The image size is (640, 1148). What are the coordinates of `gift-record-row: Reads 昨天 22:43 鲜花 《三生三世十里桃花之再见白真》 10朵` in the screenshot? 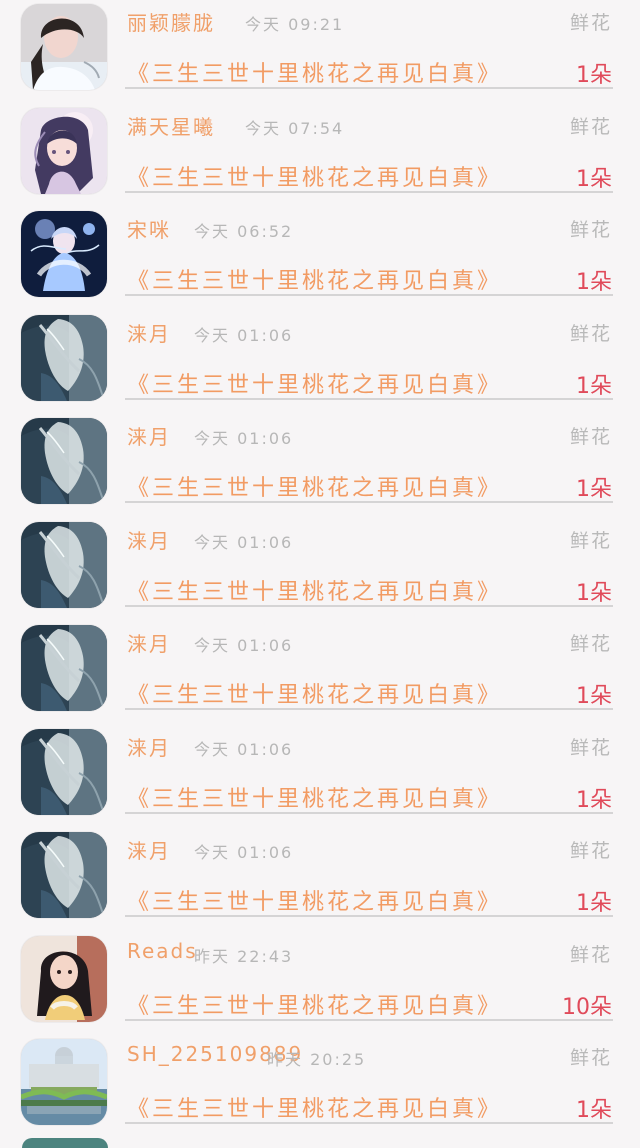 It's located at (320, 985).